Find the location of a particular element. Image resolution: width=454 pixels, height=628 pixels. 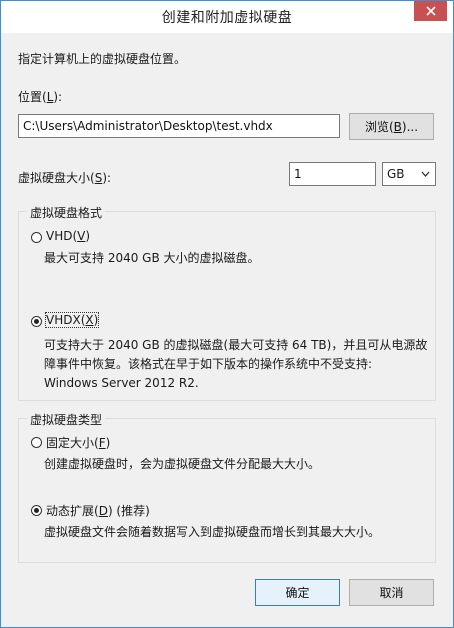

format-group-title: 虚拟硬盘格式 is located at coordinates (66, 212).